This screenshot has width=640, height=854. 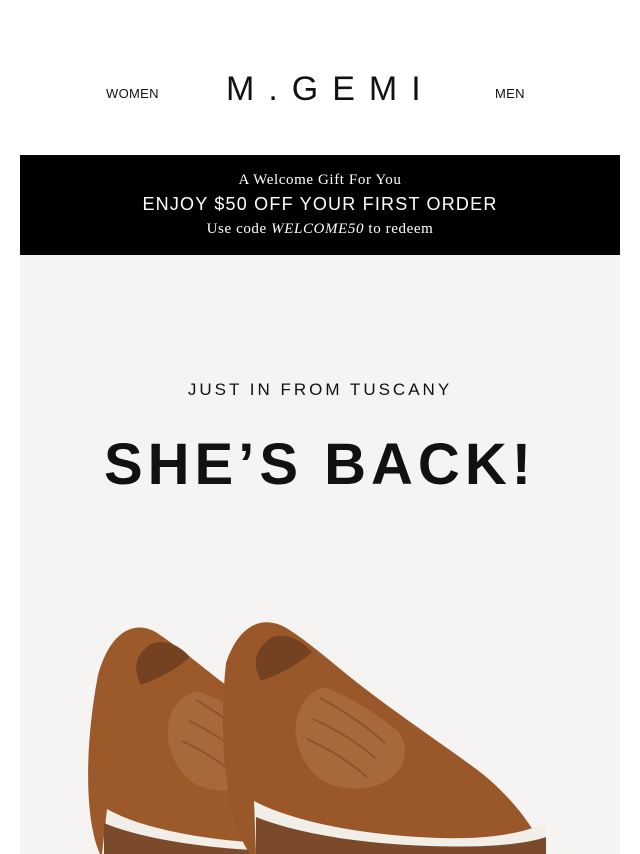 What do you see at coordinates (320, 180) in the screenshot?
I see `promo-subtitle: A Welcome Gift For You` at bounding box center [320, 180].